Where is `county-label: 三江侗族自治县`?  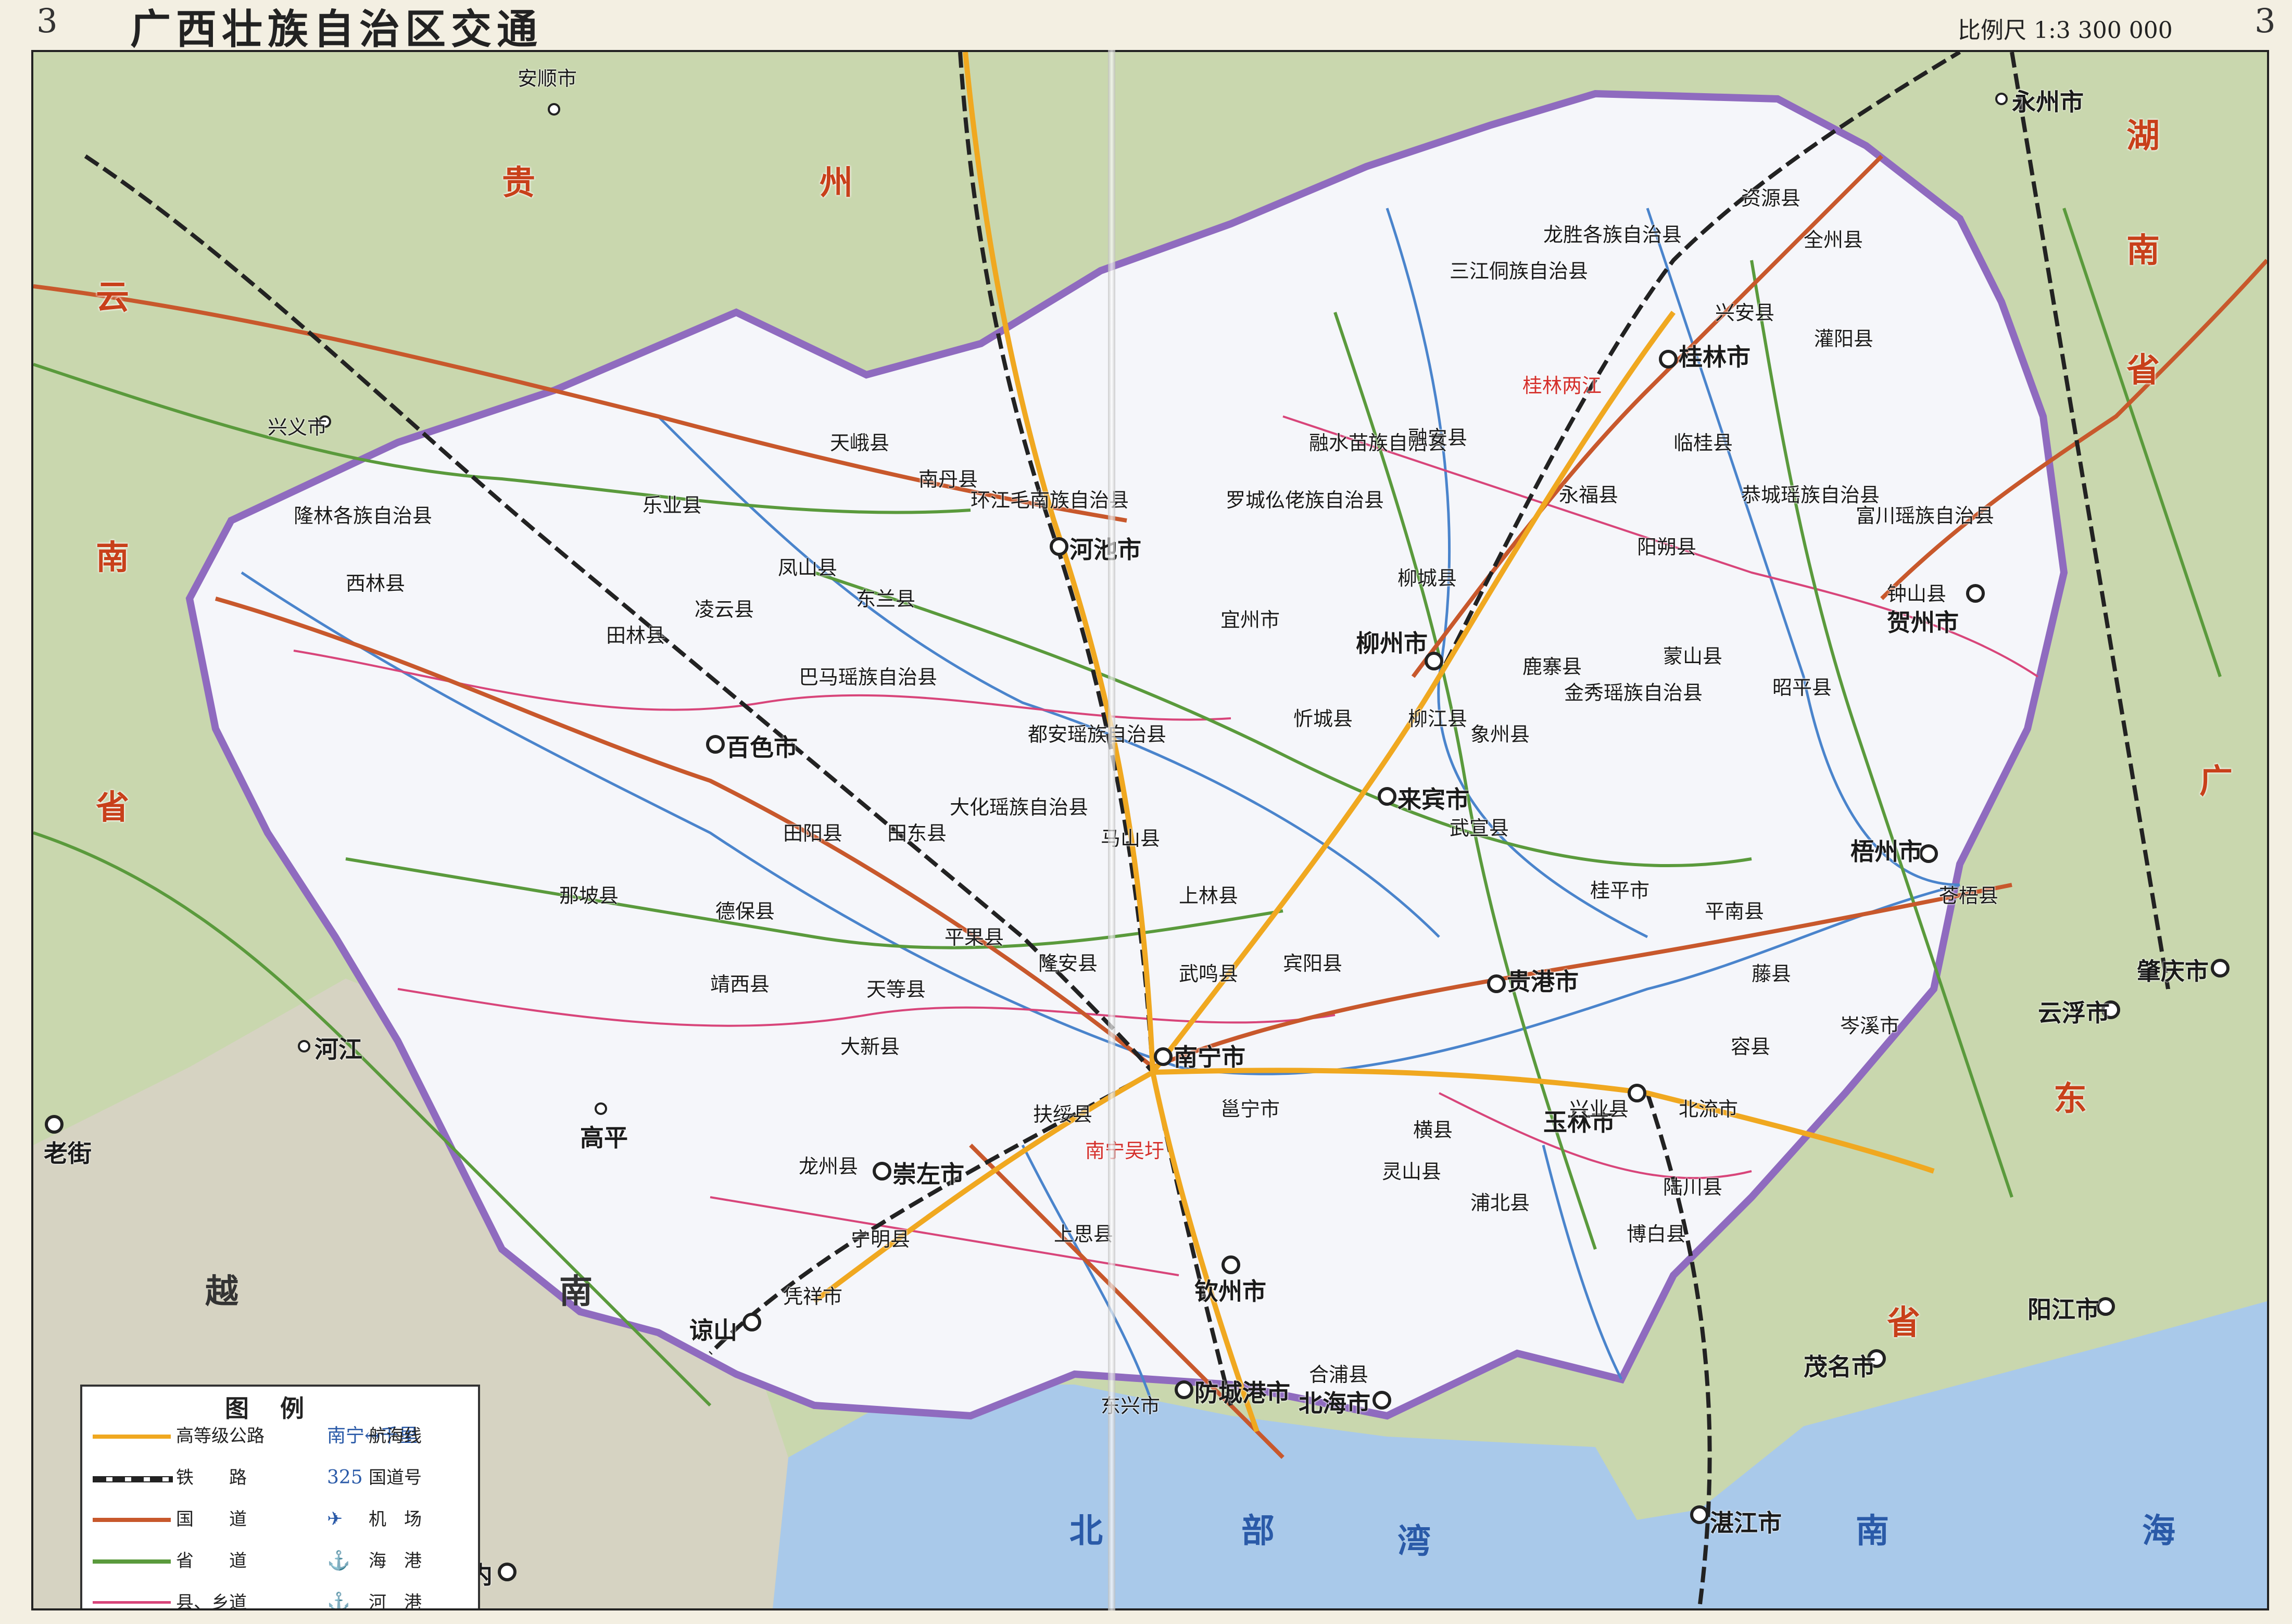
county-label: 三江侗族自治县 is located at coordinates (1519, 270).